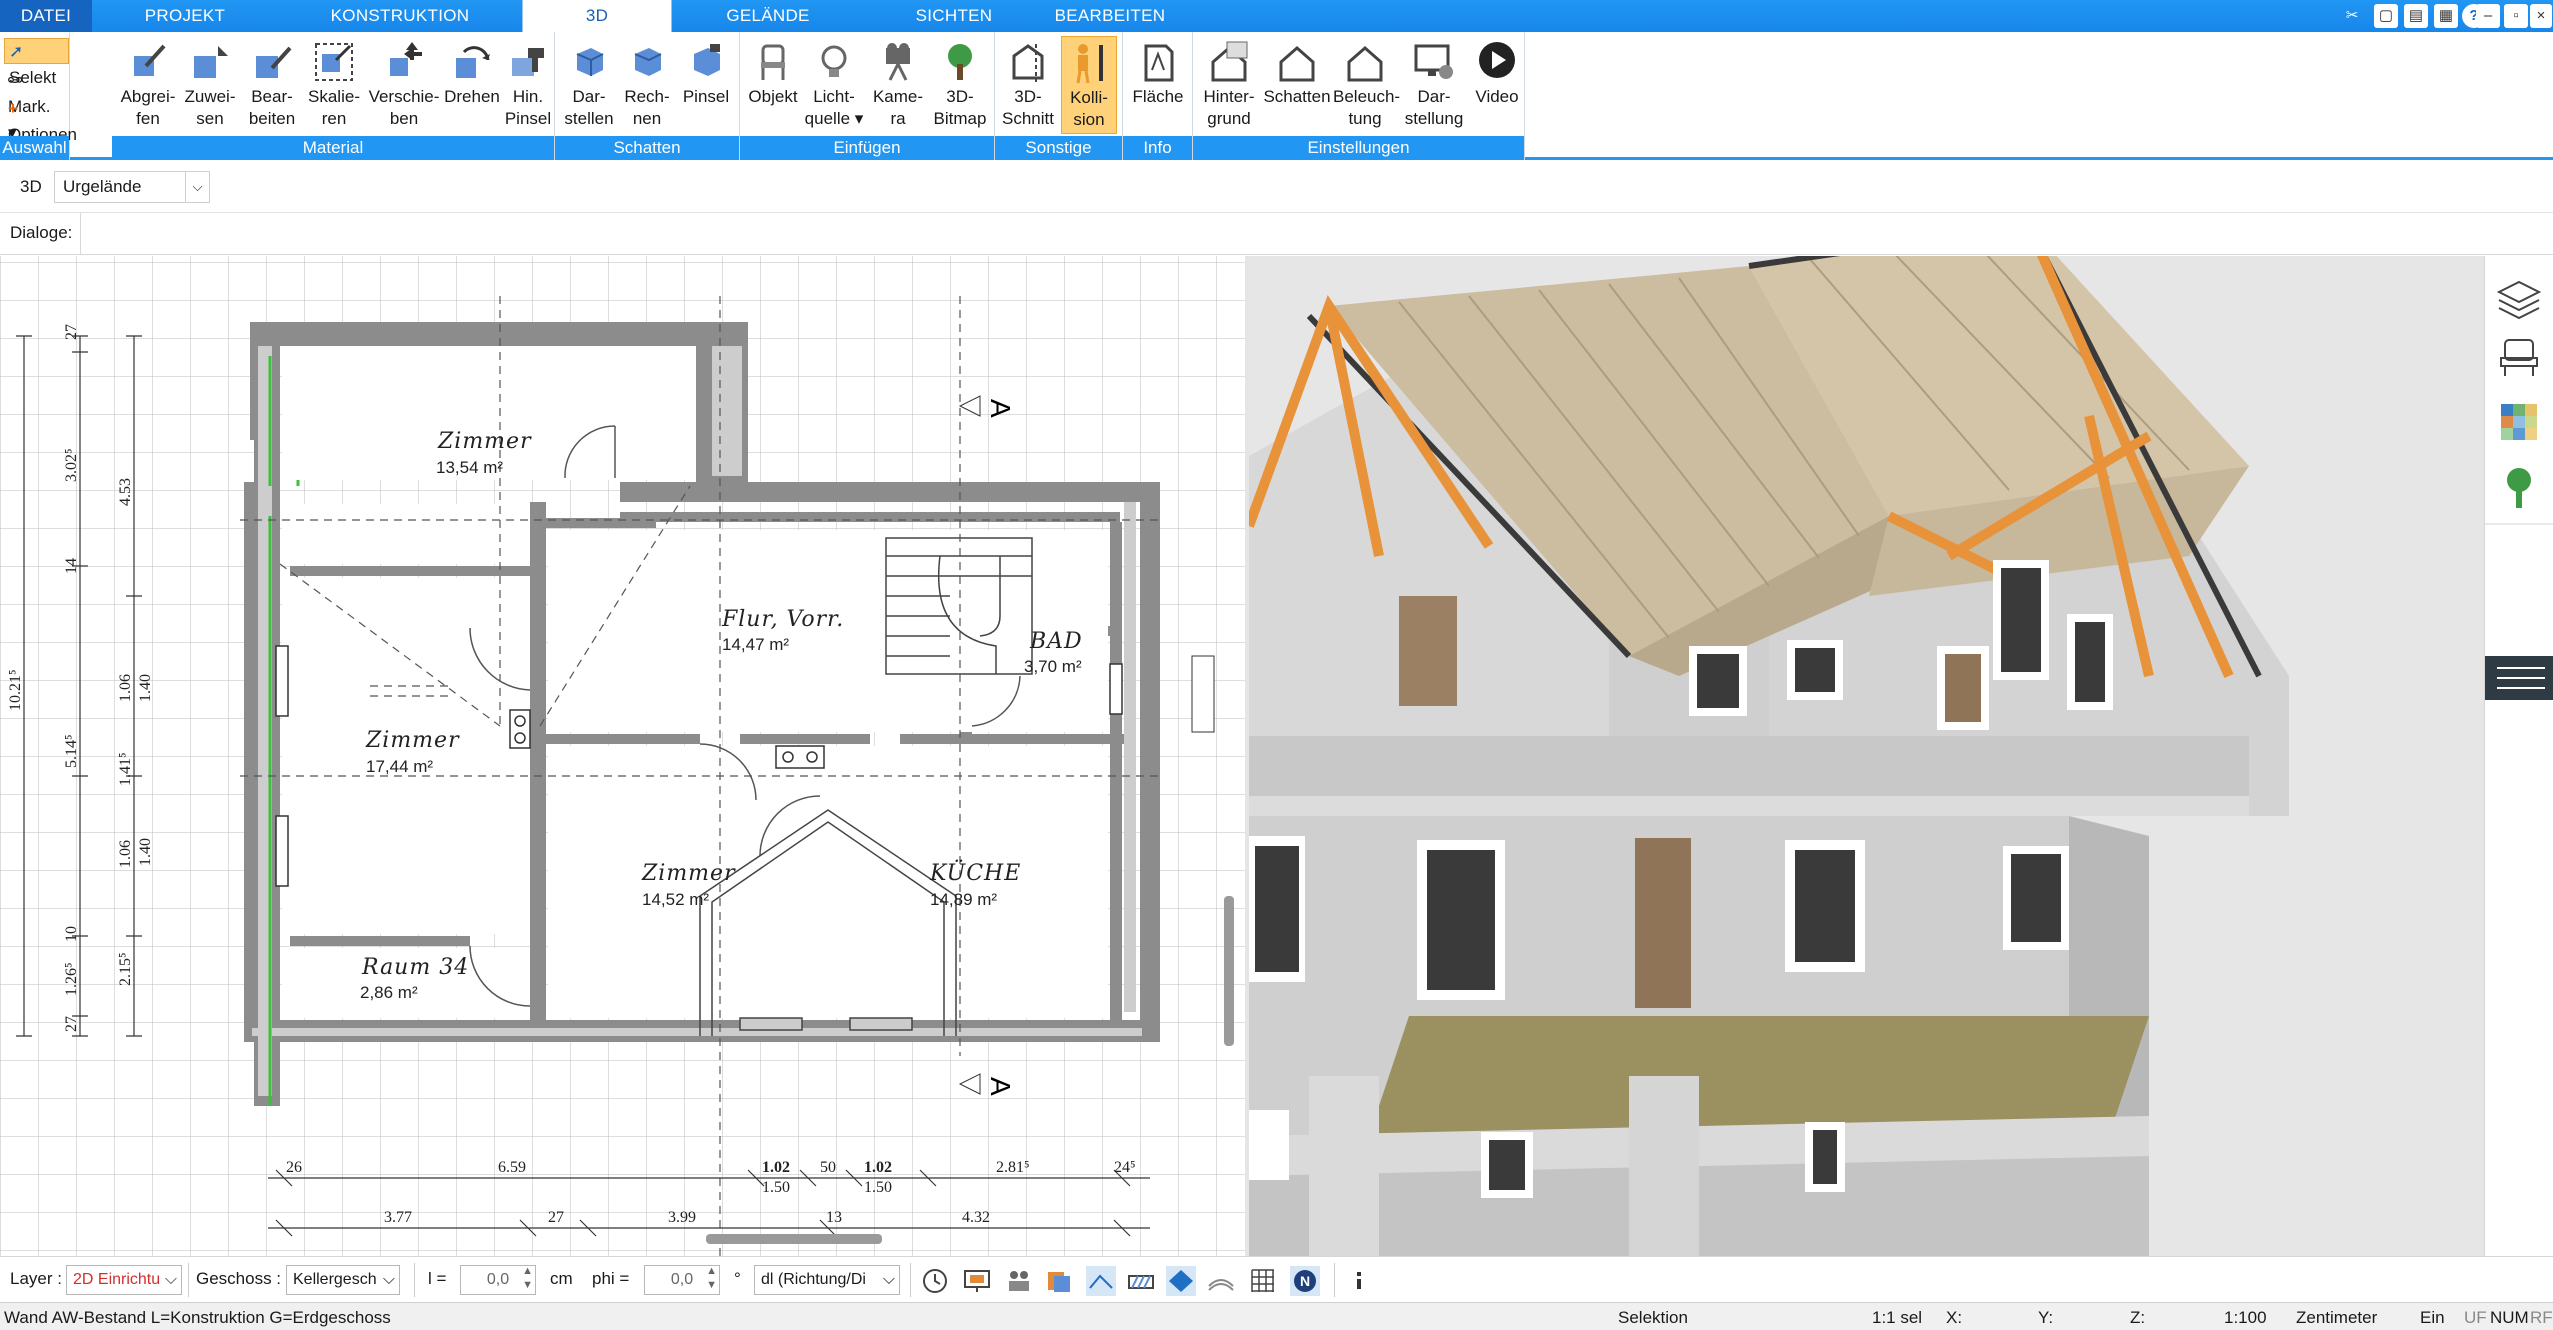  I want to click on phi-unit: °, so click(737, 1278).